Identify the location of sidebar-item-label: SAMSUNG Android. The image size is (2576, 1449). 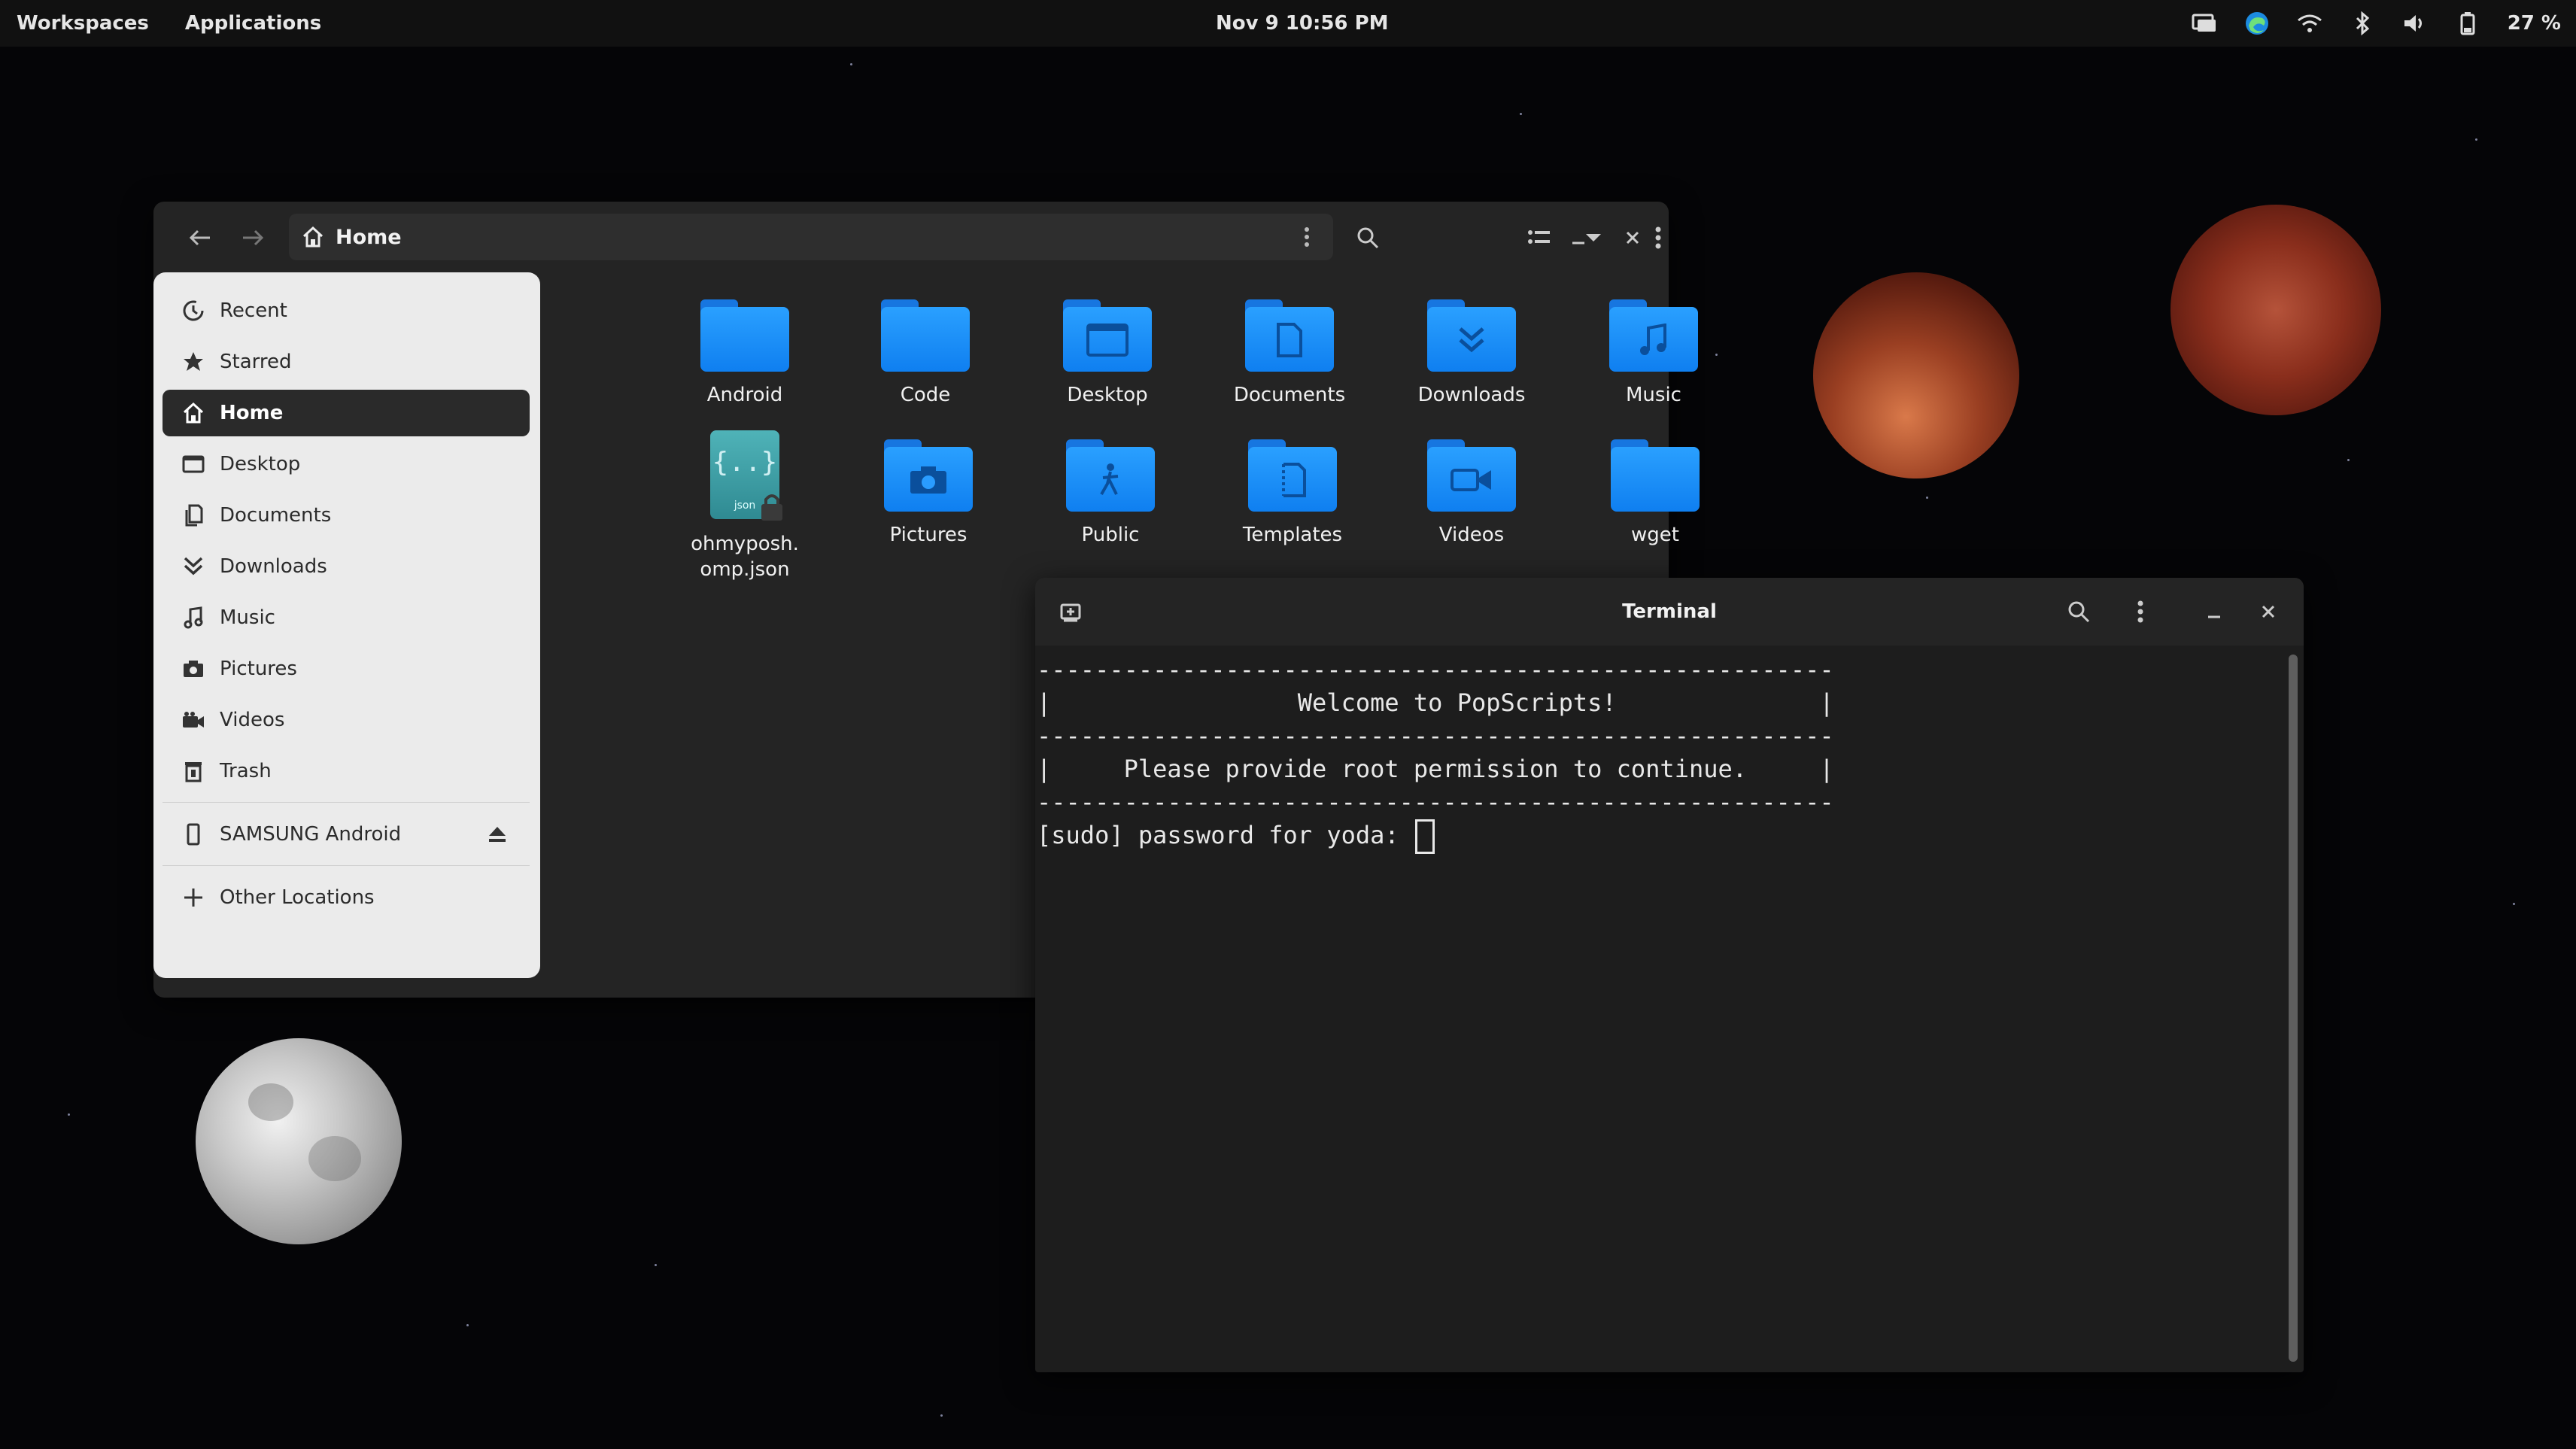
(311, 834).